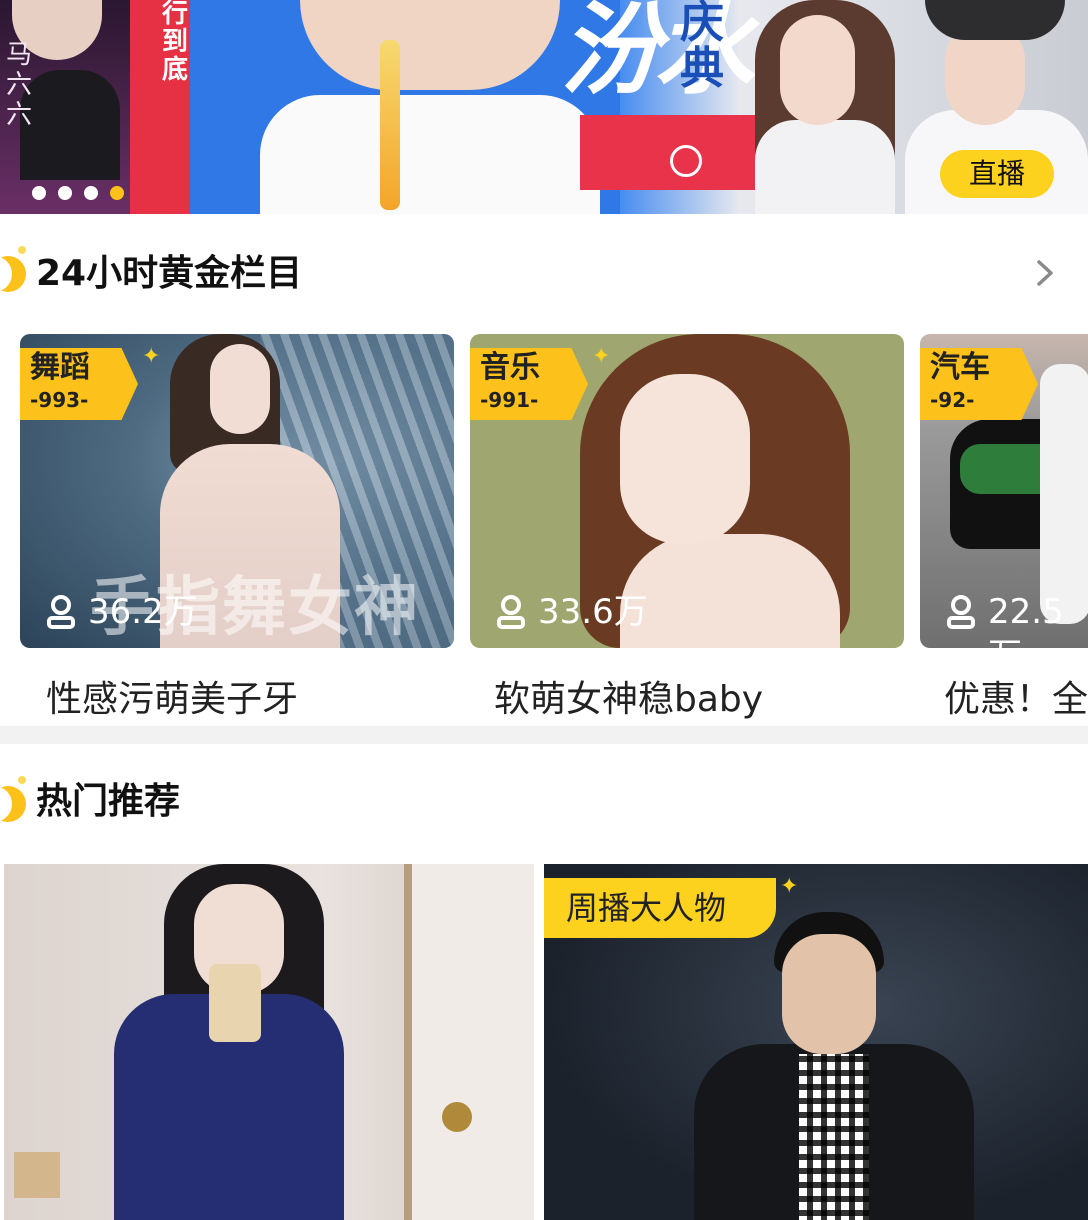  What do you see at coordinates (19, 85) in the screenshot?
I see `banner-left-text: 马六六` at bounding box center [19, 85].